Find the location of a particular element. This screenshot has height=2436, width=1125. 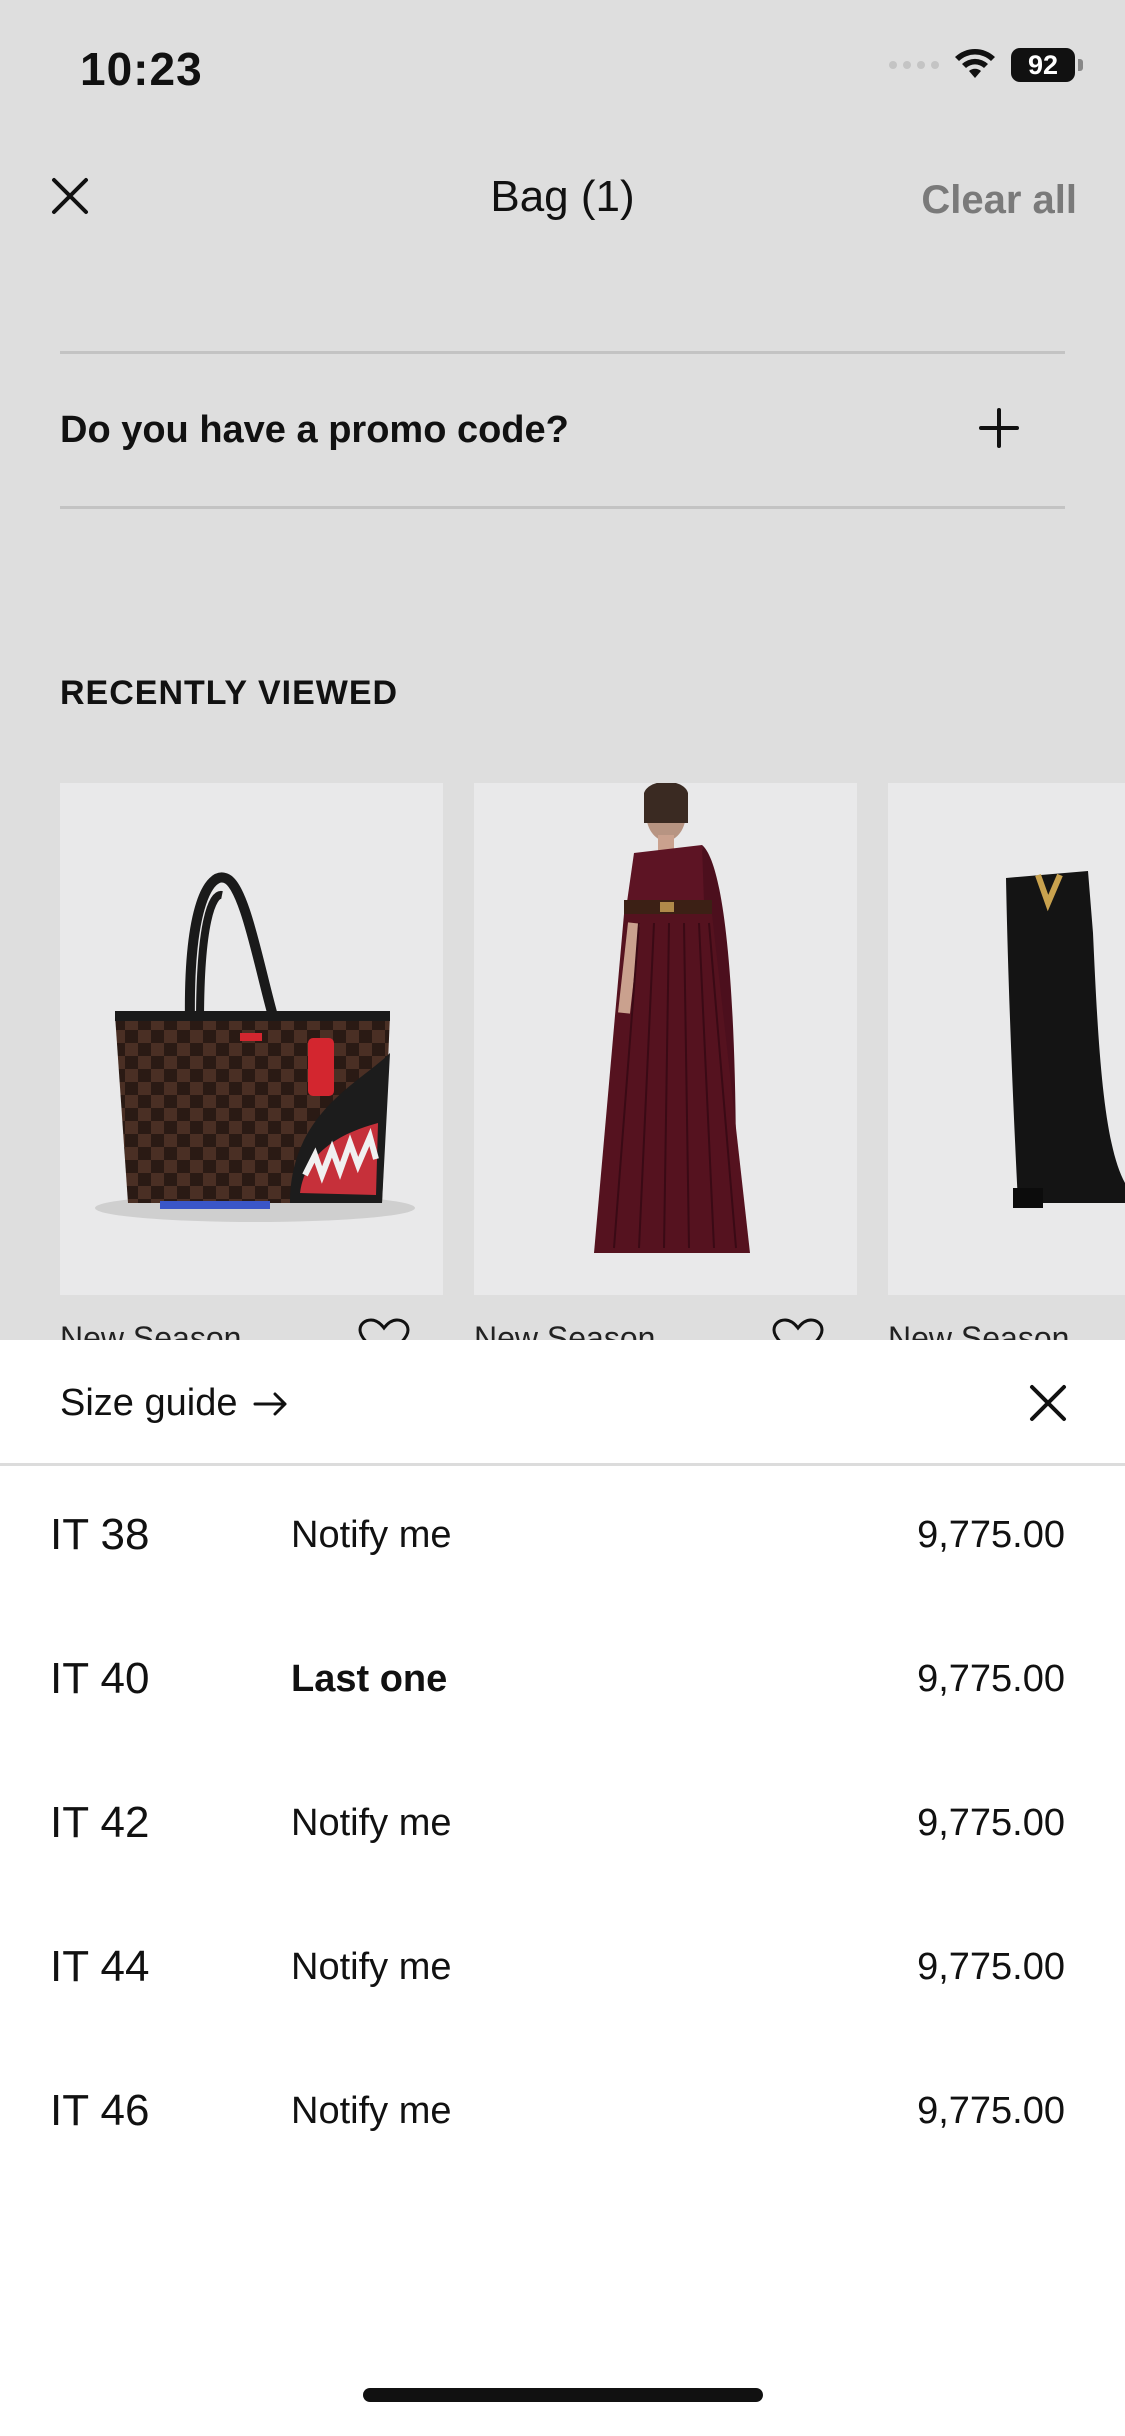

status-time: 10:23 is located at coordinates (141, 69).